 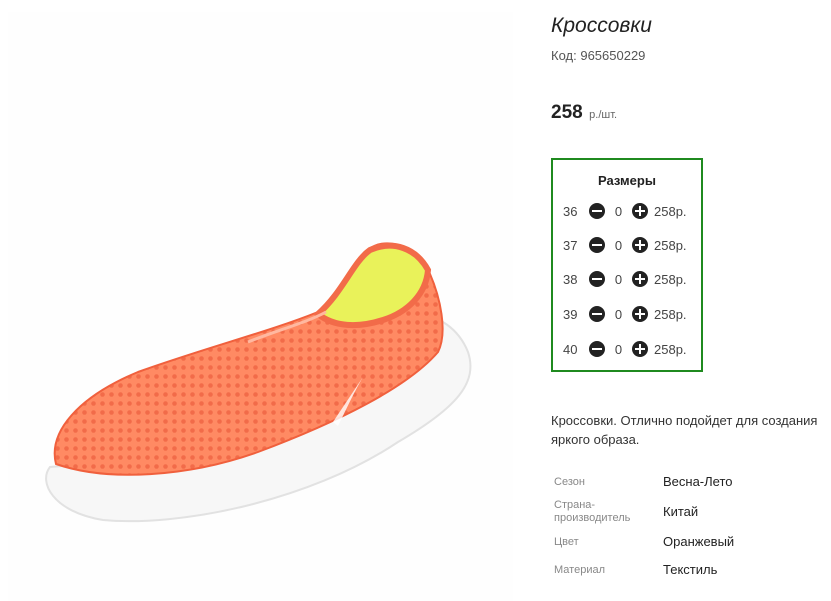 I want to click on size-number: 37, so click(x=570, y=245).